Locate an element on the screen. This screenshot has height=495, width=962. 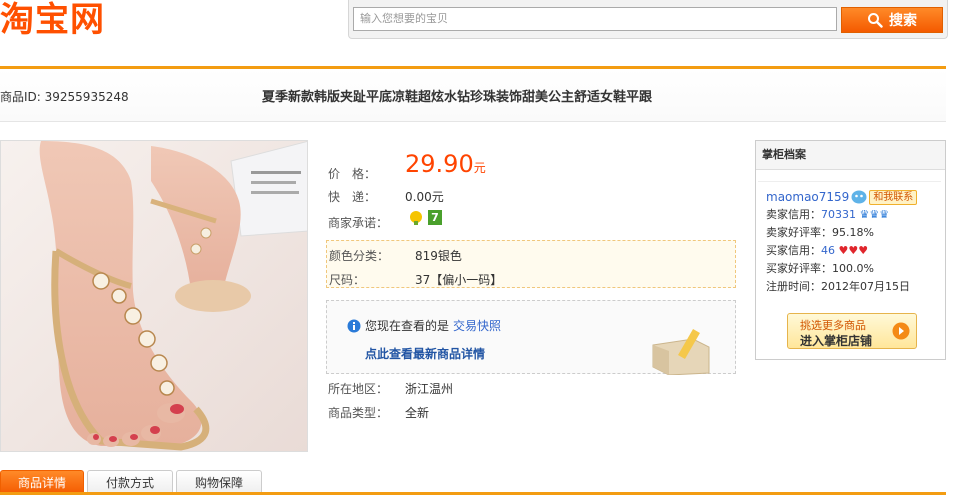
location-label: 所在地区： is located at coordinates (358, 389).